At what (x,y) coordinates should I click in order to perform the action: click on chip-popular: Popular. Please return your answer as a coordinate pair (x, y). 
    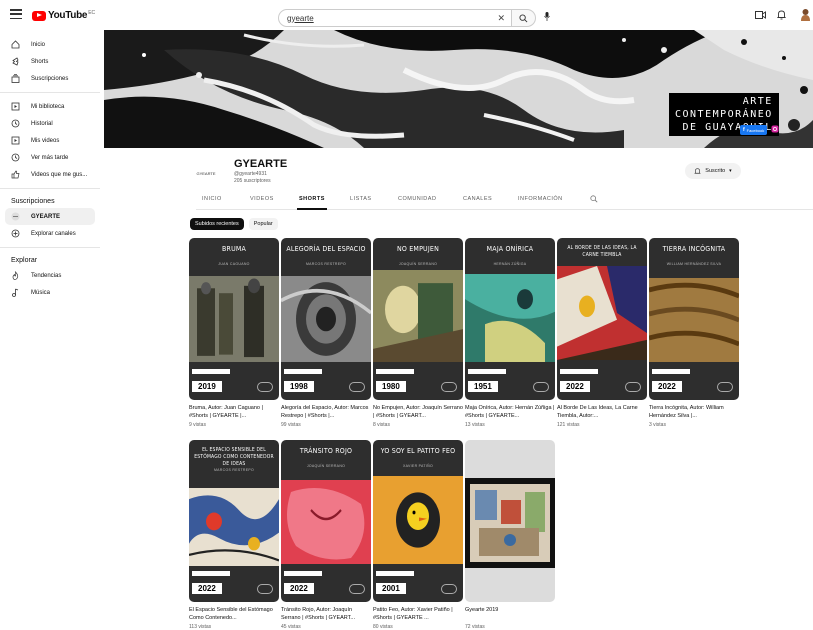
    Looking at the image, I should click on (263, 224).